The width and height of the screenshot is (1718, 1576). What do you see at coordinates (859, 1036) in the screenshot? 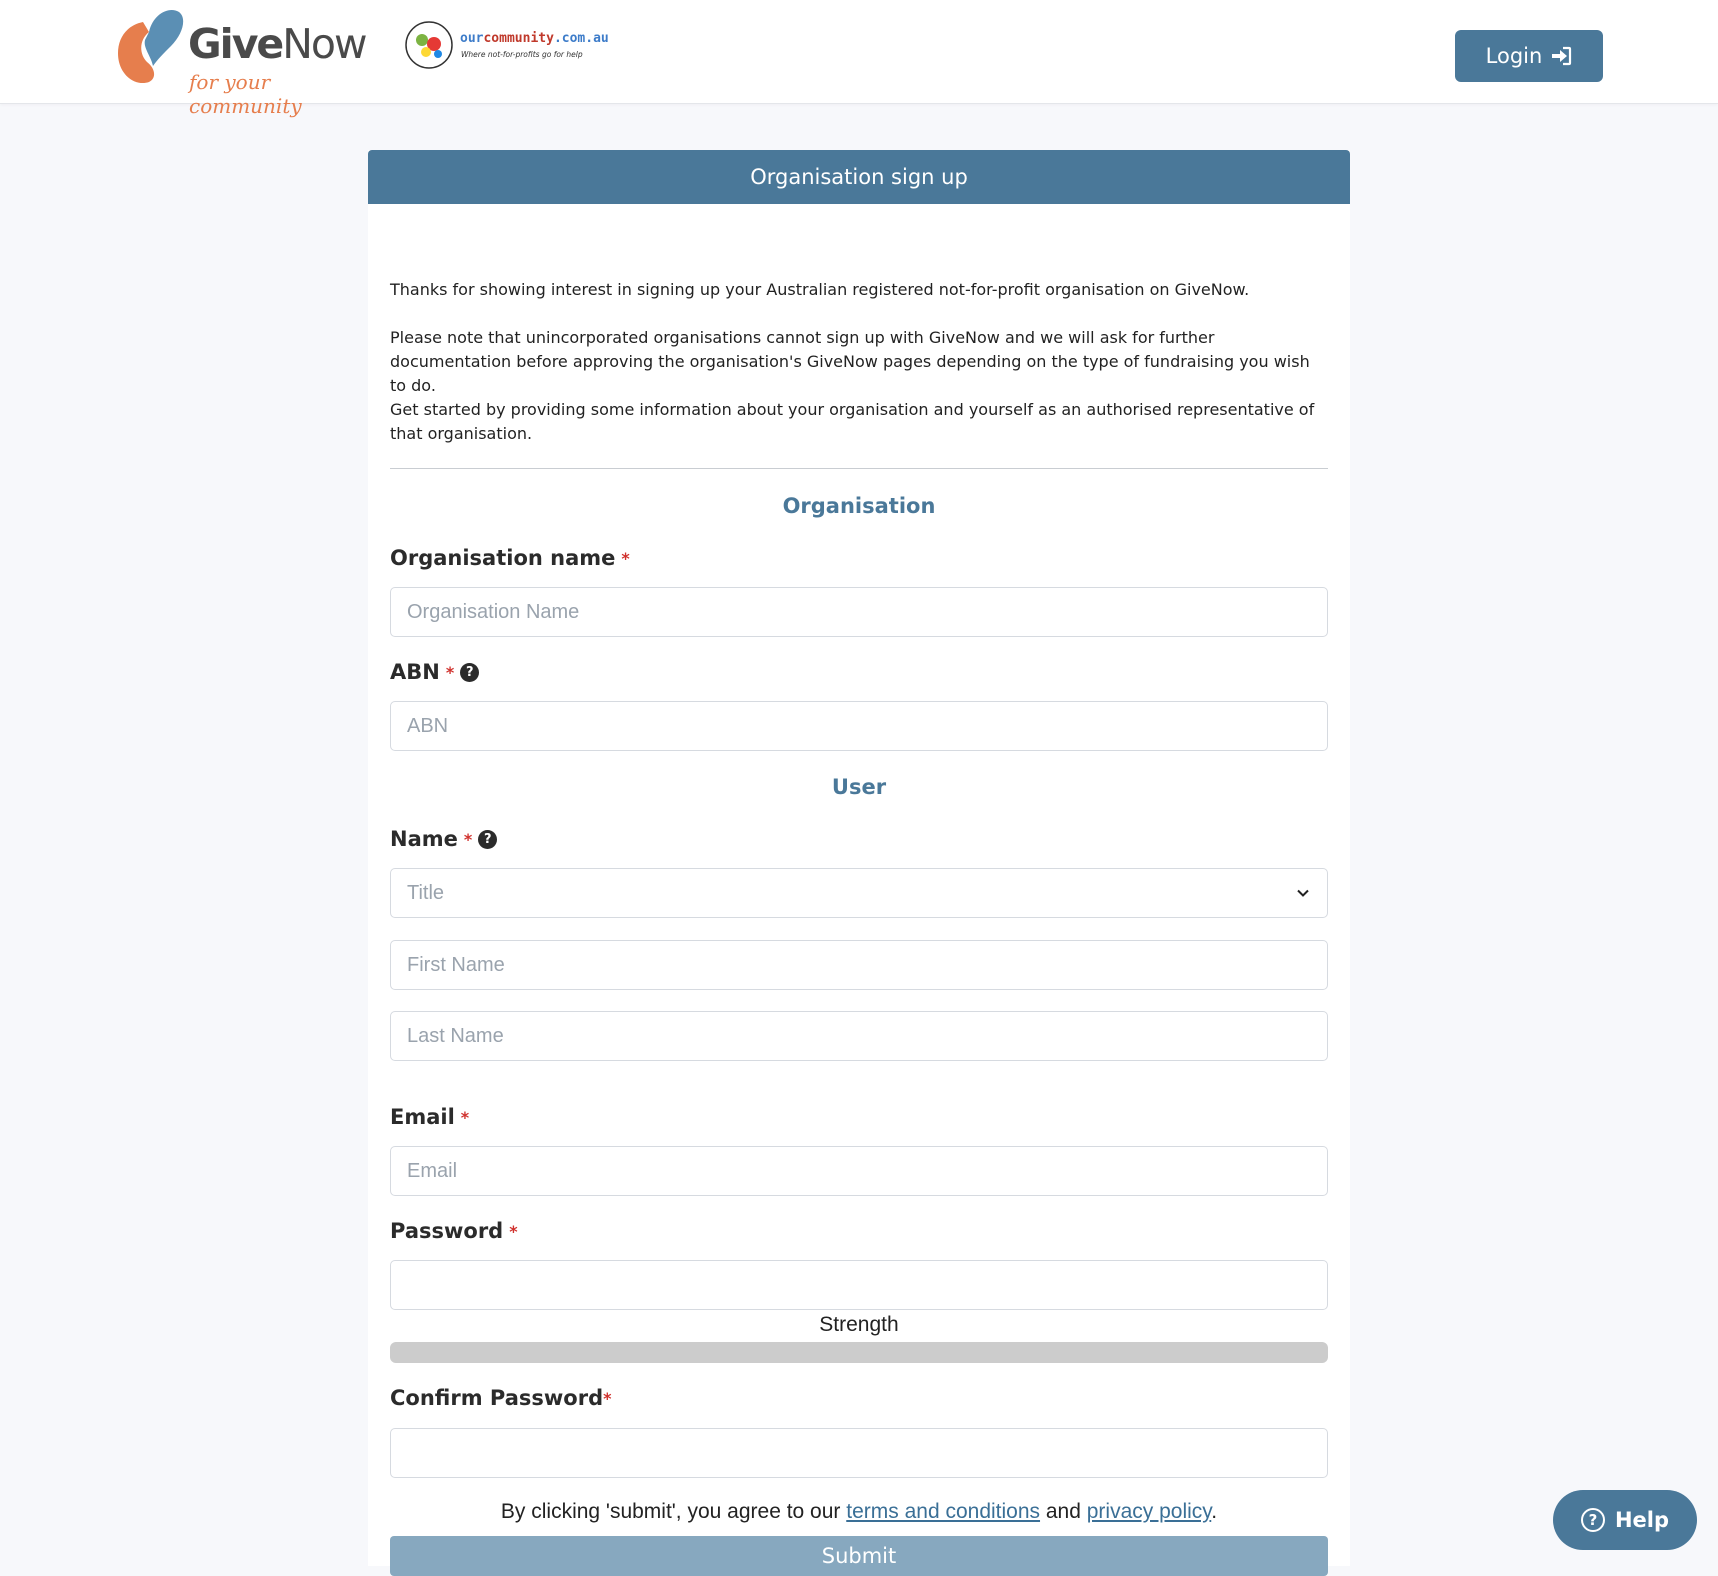
I see `last-name-input: Last Name` at bounding box center [859, 1036].